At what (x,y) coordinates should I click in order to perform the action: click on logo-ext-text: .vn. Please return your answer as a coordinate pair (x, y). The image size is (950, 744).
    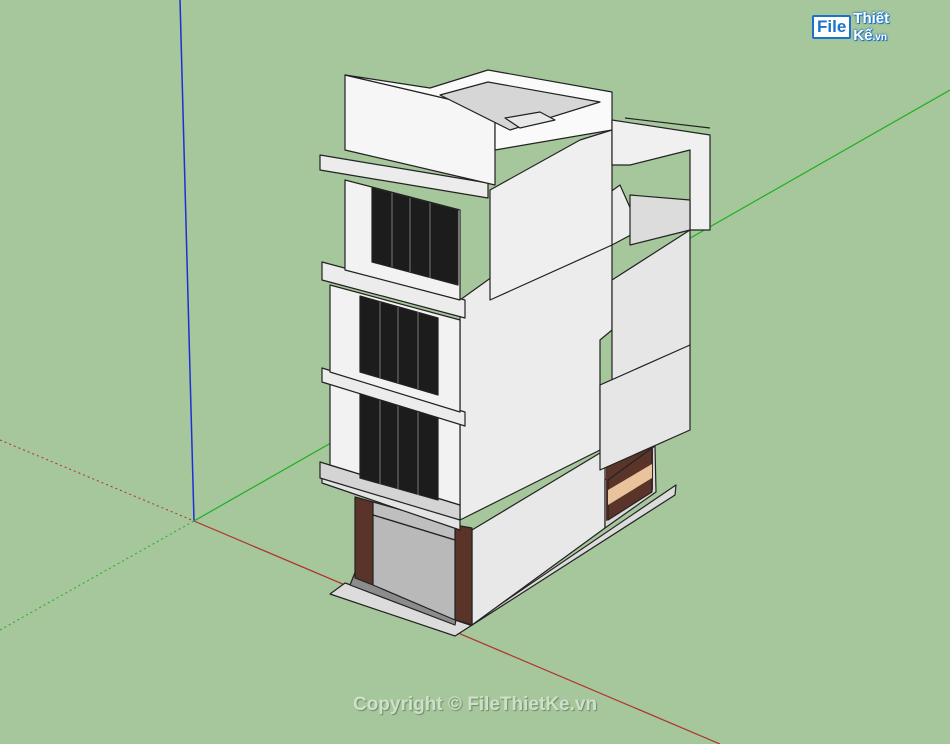
    Looking at the image, I should click on (879, 37).